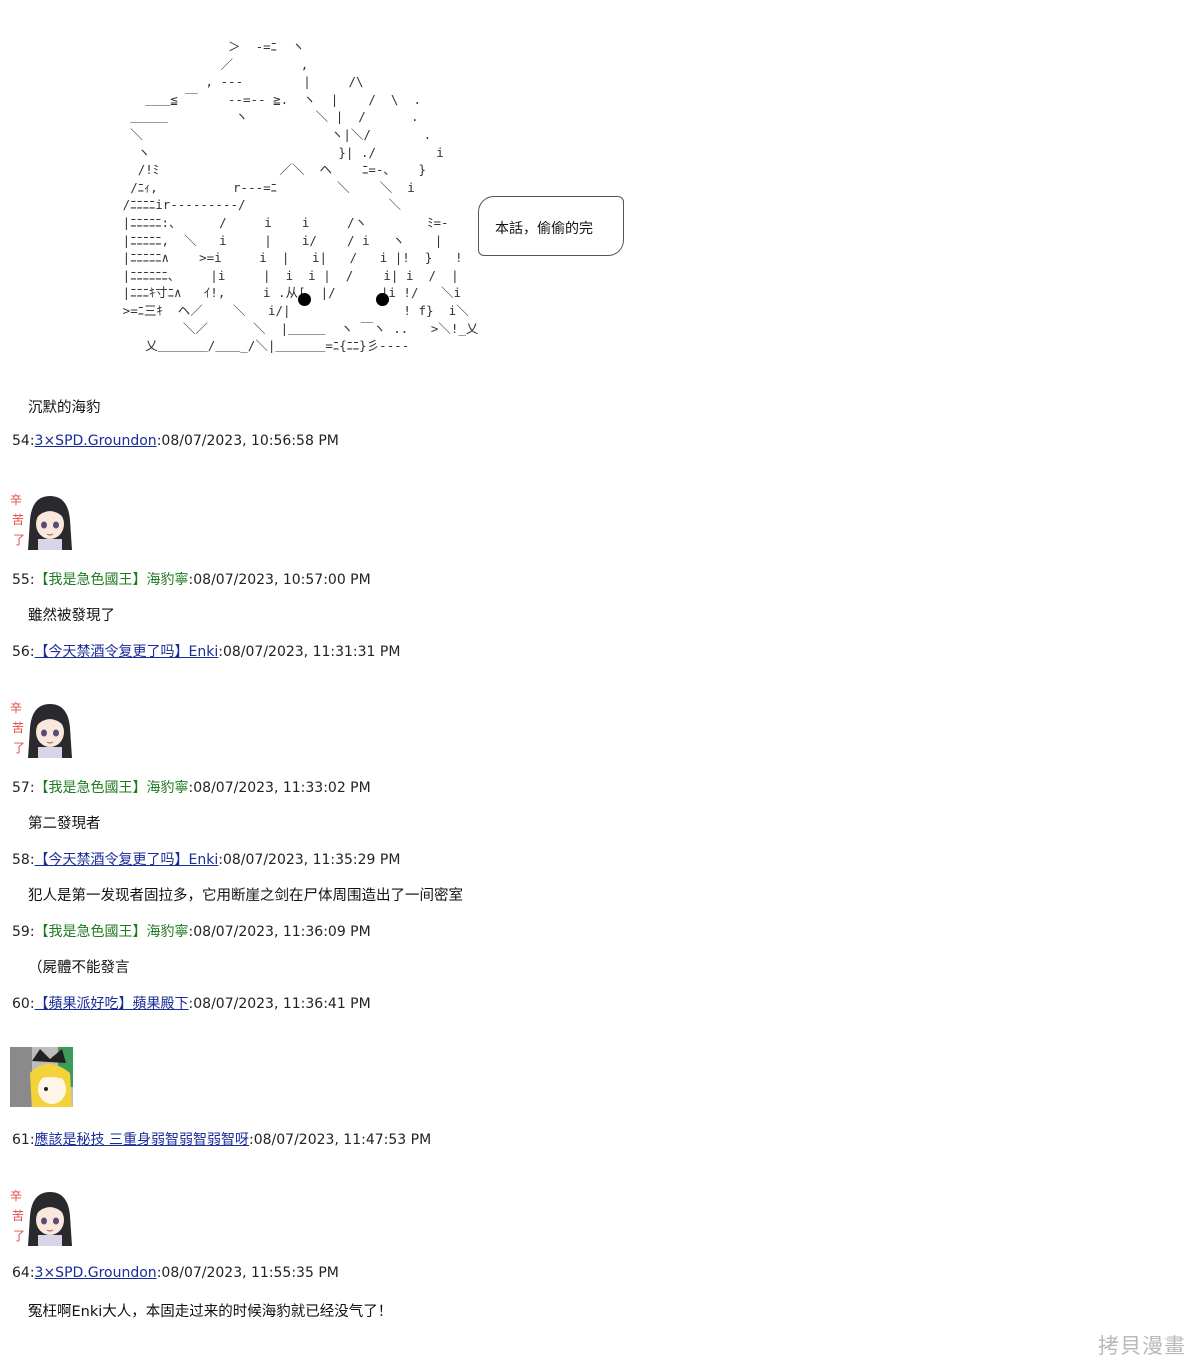 The image size is (1200, 1365). Describe the element at coordinates (544, 229) in the screenshot. I see `speech-bubble-text: 本話，偷偷的完` at that location.